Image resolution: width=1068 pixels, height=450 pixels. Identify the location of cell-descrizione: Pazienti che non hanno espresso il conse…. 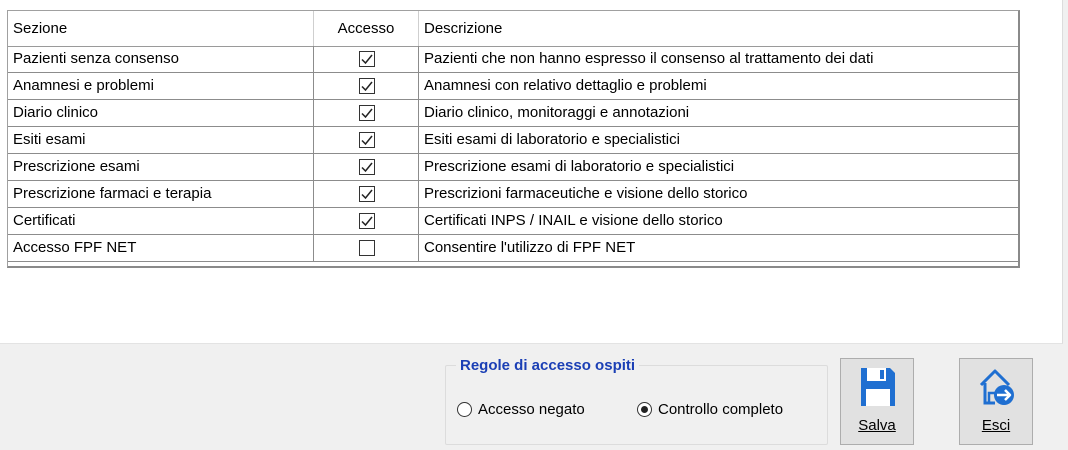
(649, 58).